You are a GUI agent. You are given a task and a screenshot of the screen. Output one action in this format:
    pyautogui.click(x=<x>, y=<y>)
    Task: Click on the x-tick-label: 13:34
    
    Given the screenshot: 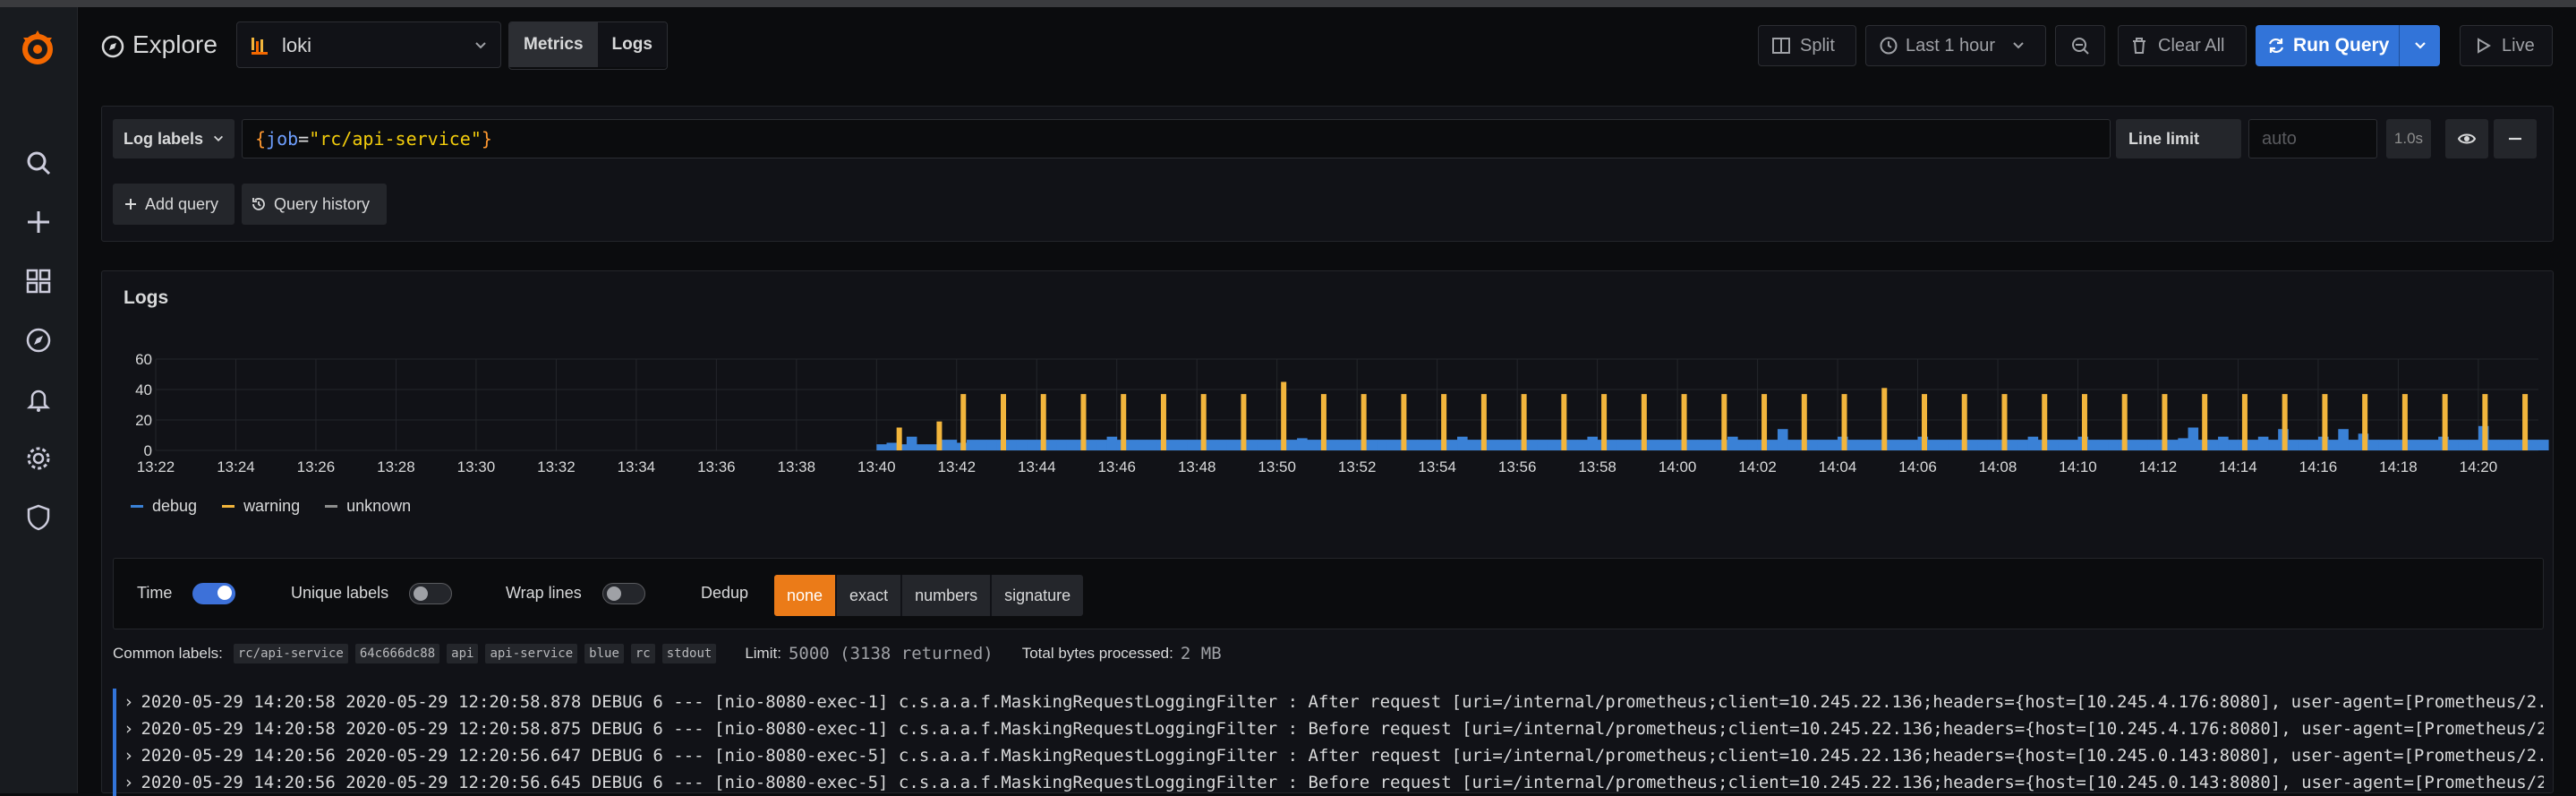 What is the action you would take?
    pyautogui.click(x=637, y=466)
    